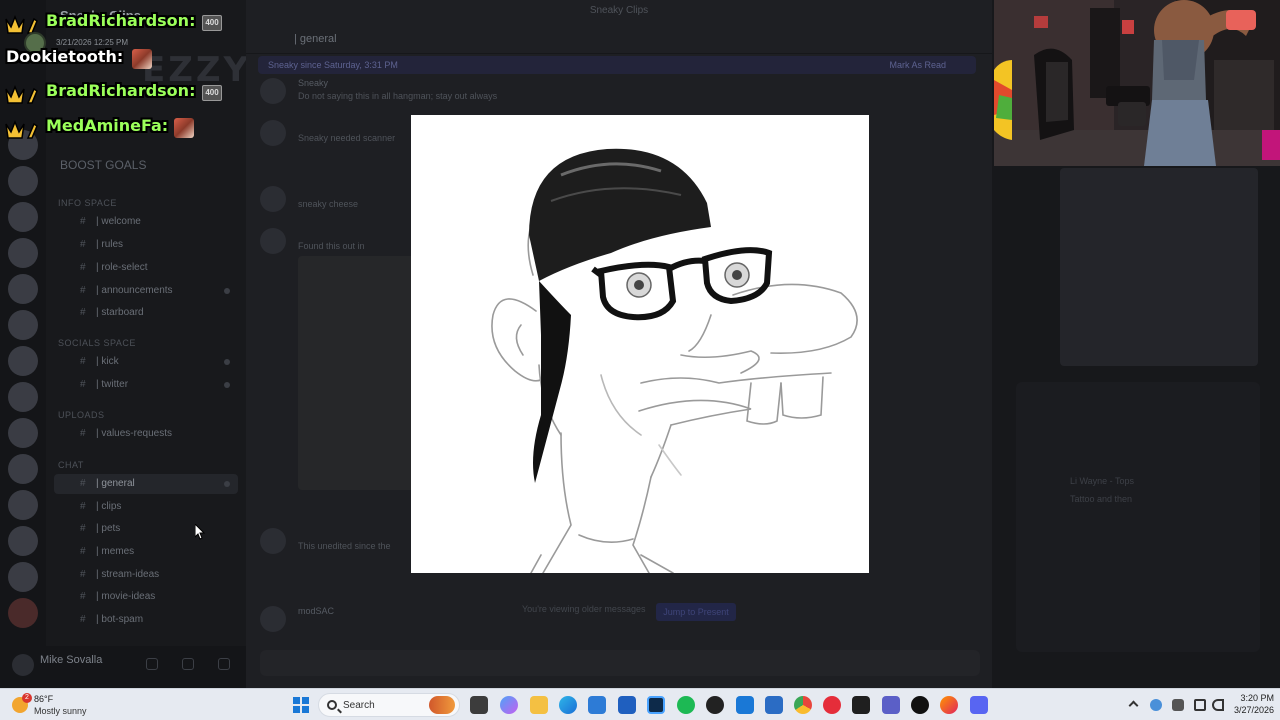  What do you see at coordinates (949, 705) in the screenshot?
I see `firefox-icon` at bounding box center [949, 705].